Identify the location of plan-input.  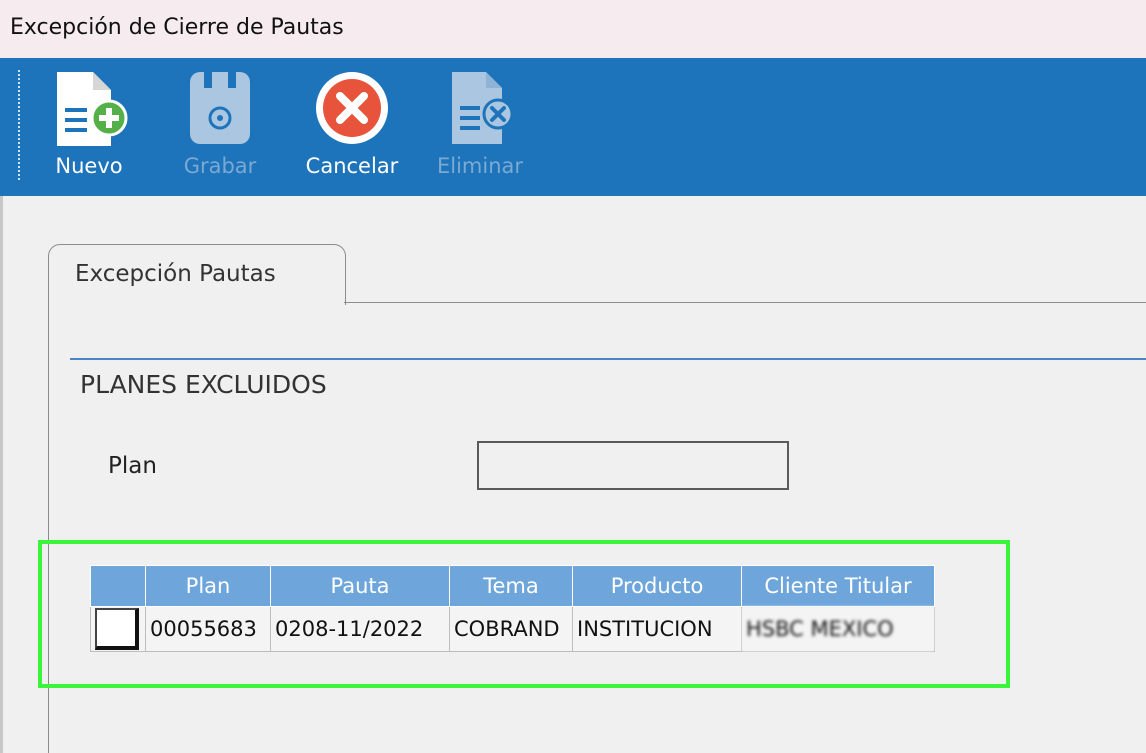
(633, 465).